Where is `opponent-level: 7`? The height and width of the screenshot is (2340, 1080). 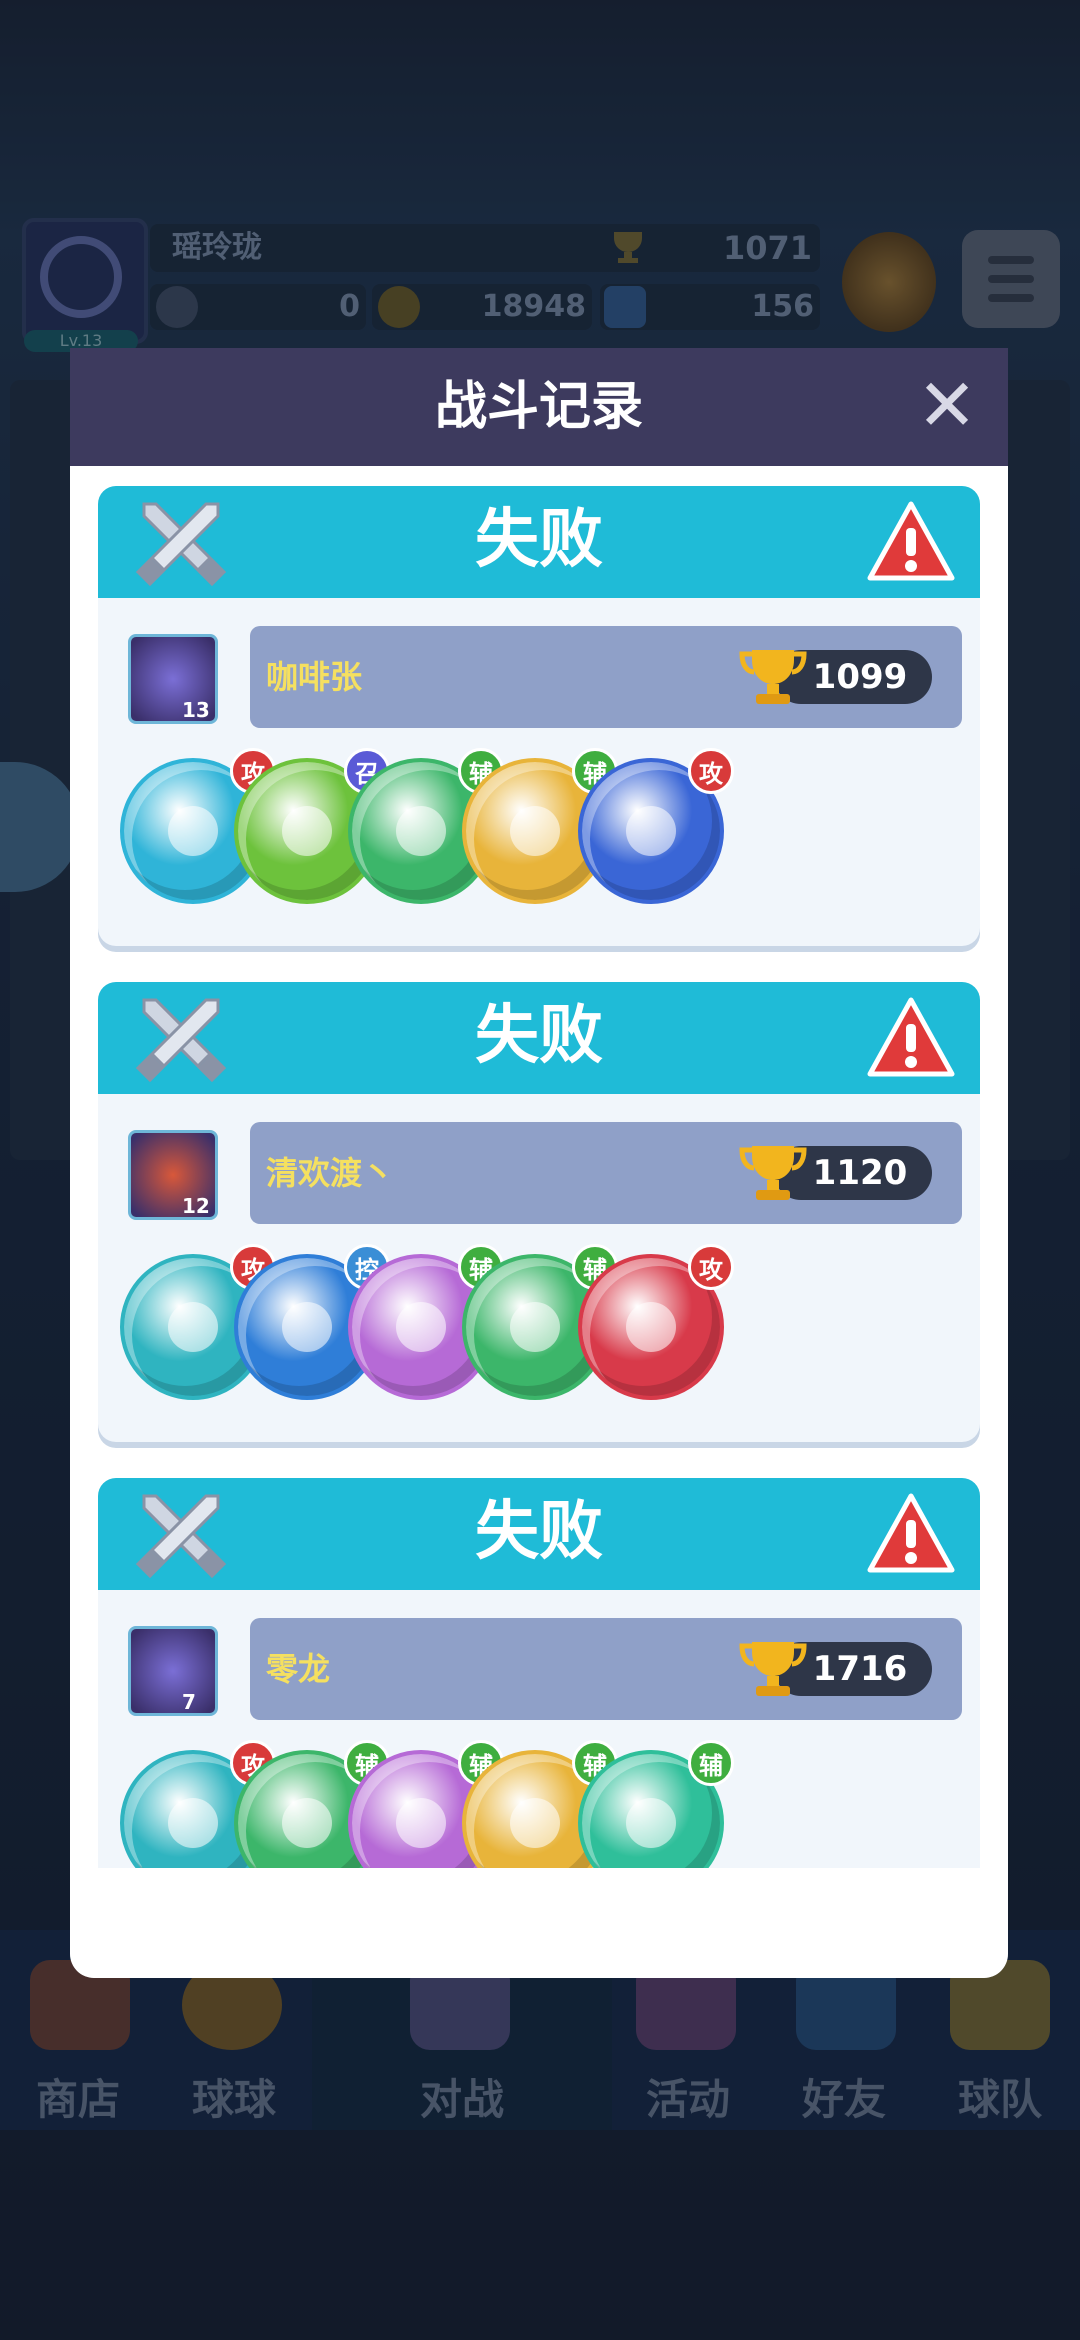 opponent-level: 7 is located at coordinates (189, 1702).